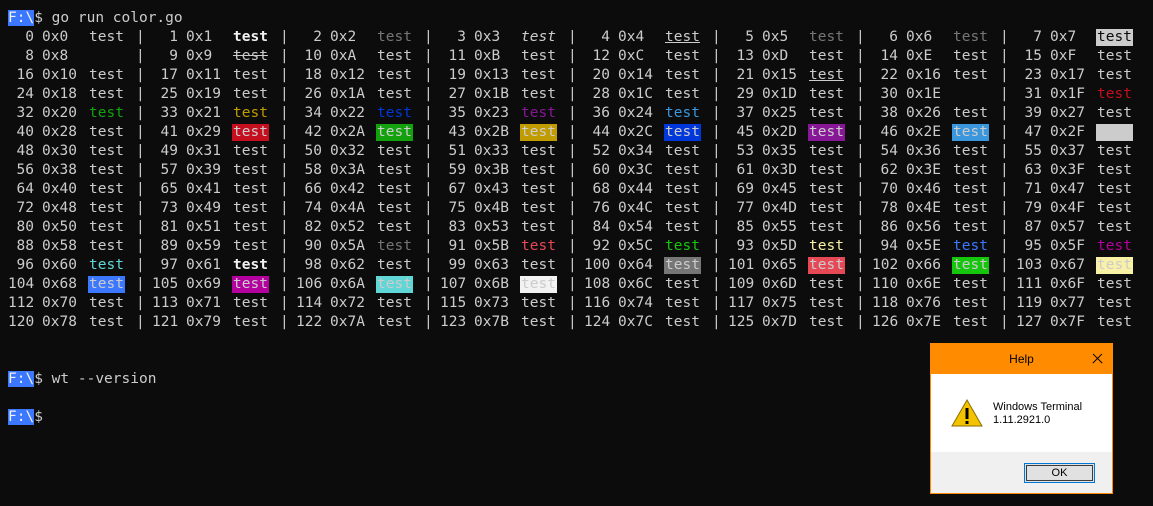  I want to click on cell-number: 64, so click(25, 189).